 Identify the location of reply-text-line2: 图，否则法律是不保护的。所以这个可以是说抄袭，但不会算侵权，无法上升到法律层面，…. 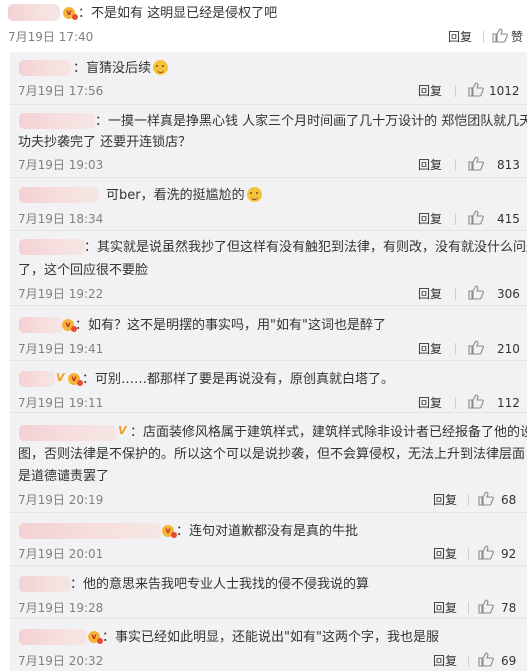
(272, 454).